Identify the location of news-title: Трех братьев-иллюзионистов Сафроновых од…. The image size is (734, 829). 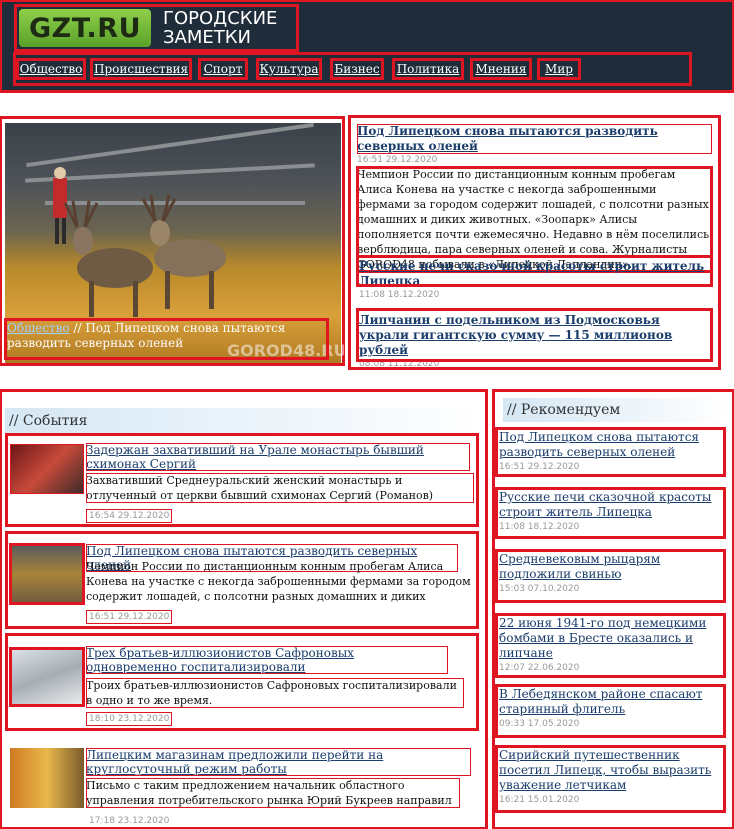
(267, 660).